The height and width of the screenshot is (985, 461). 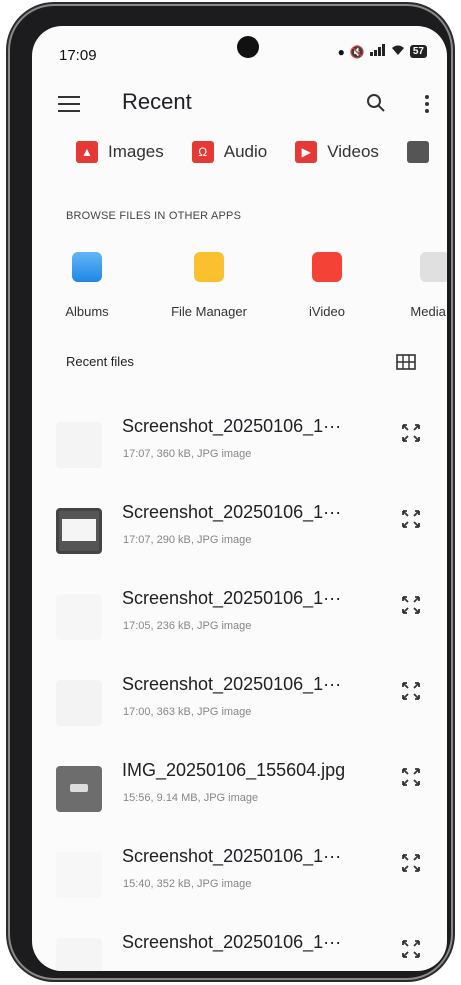 What do you see at coordinates (377, 51) in the screenshot?
I see `signal-icon` at bounding box center [377, 51].